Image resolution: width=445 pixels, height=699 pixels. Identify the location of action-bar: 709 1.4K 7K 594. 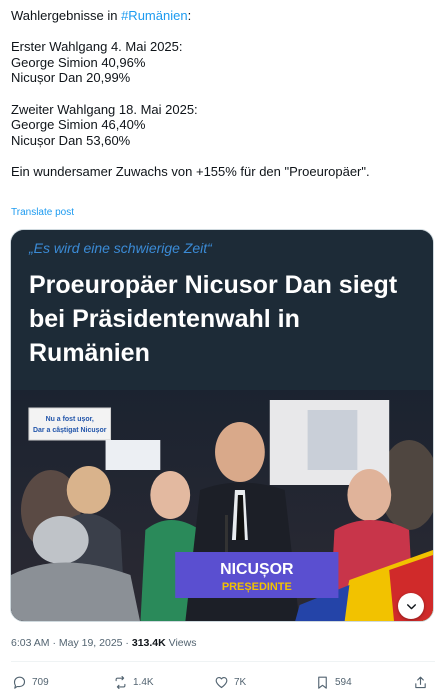
(222, 682).